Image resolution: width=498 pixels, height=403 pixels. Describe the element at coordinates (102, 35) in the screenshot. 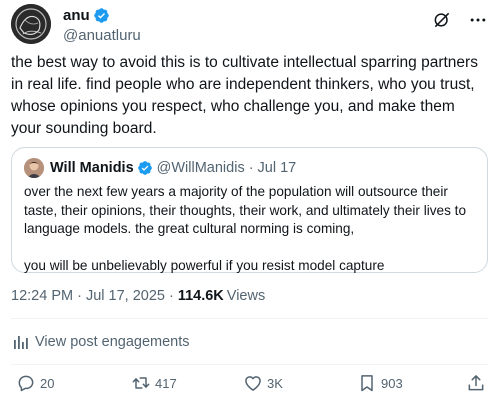

I see `author-handle: @anuatluru` at that location.